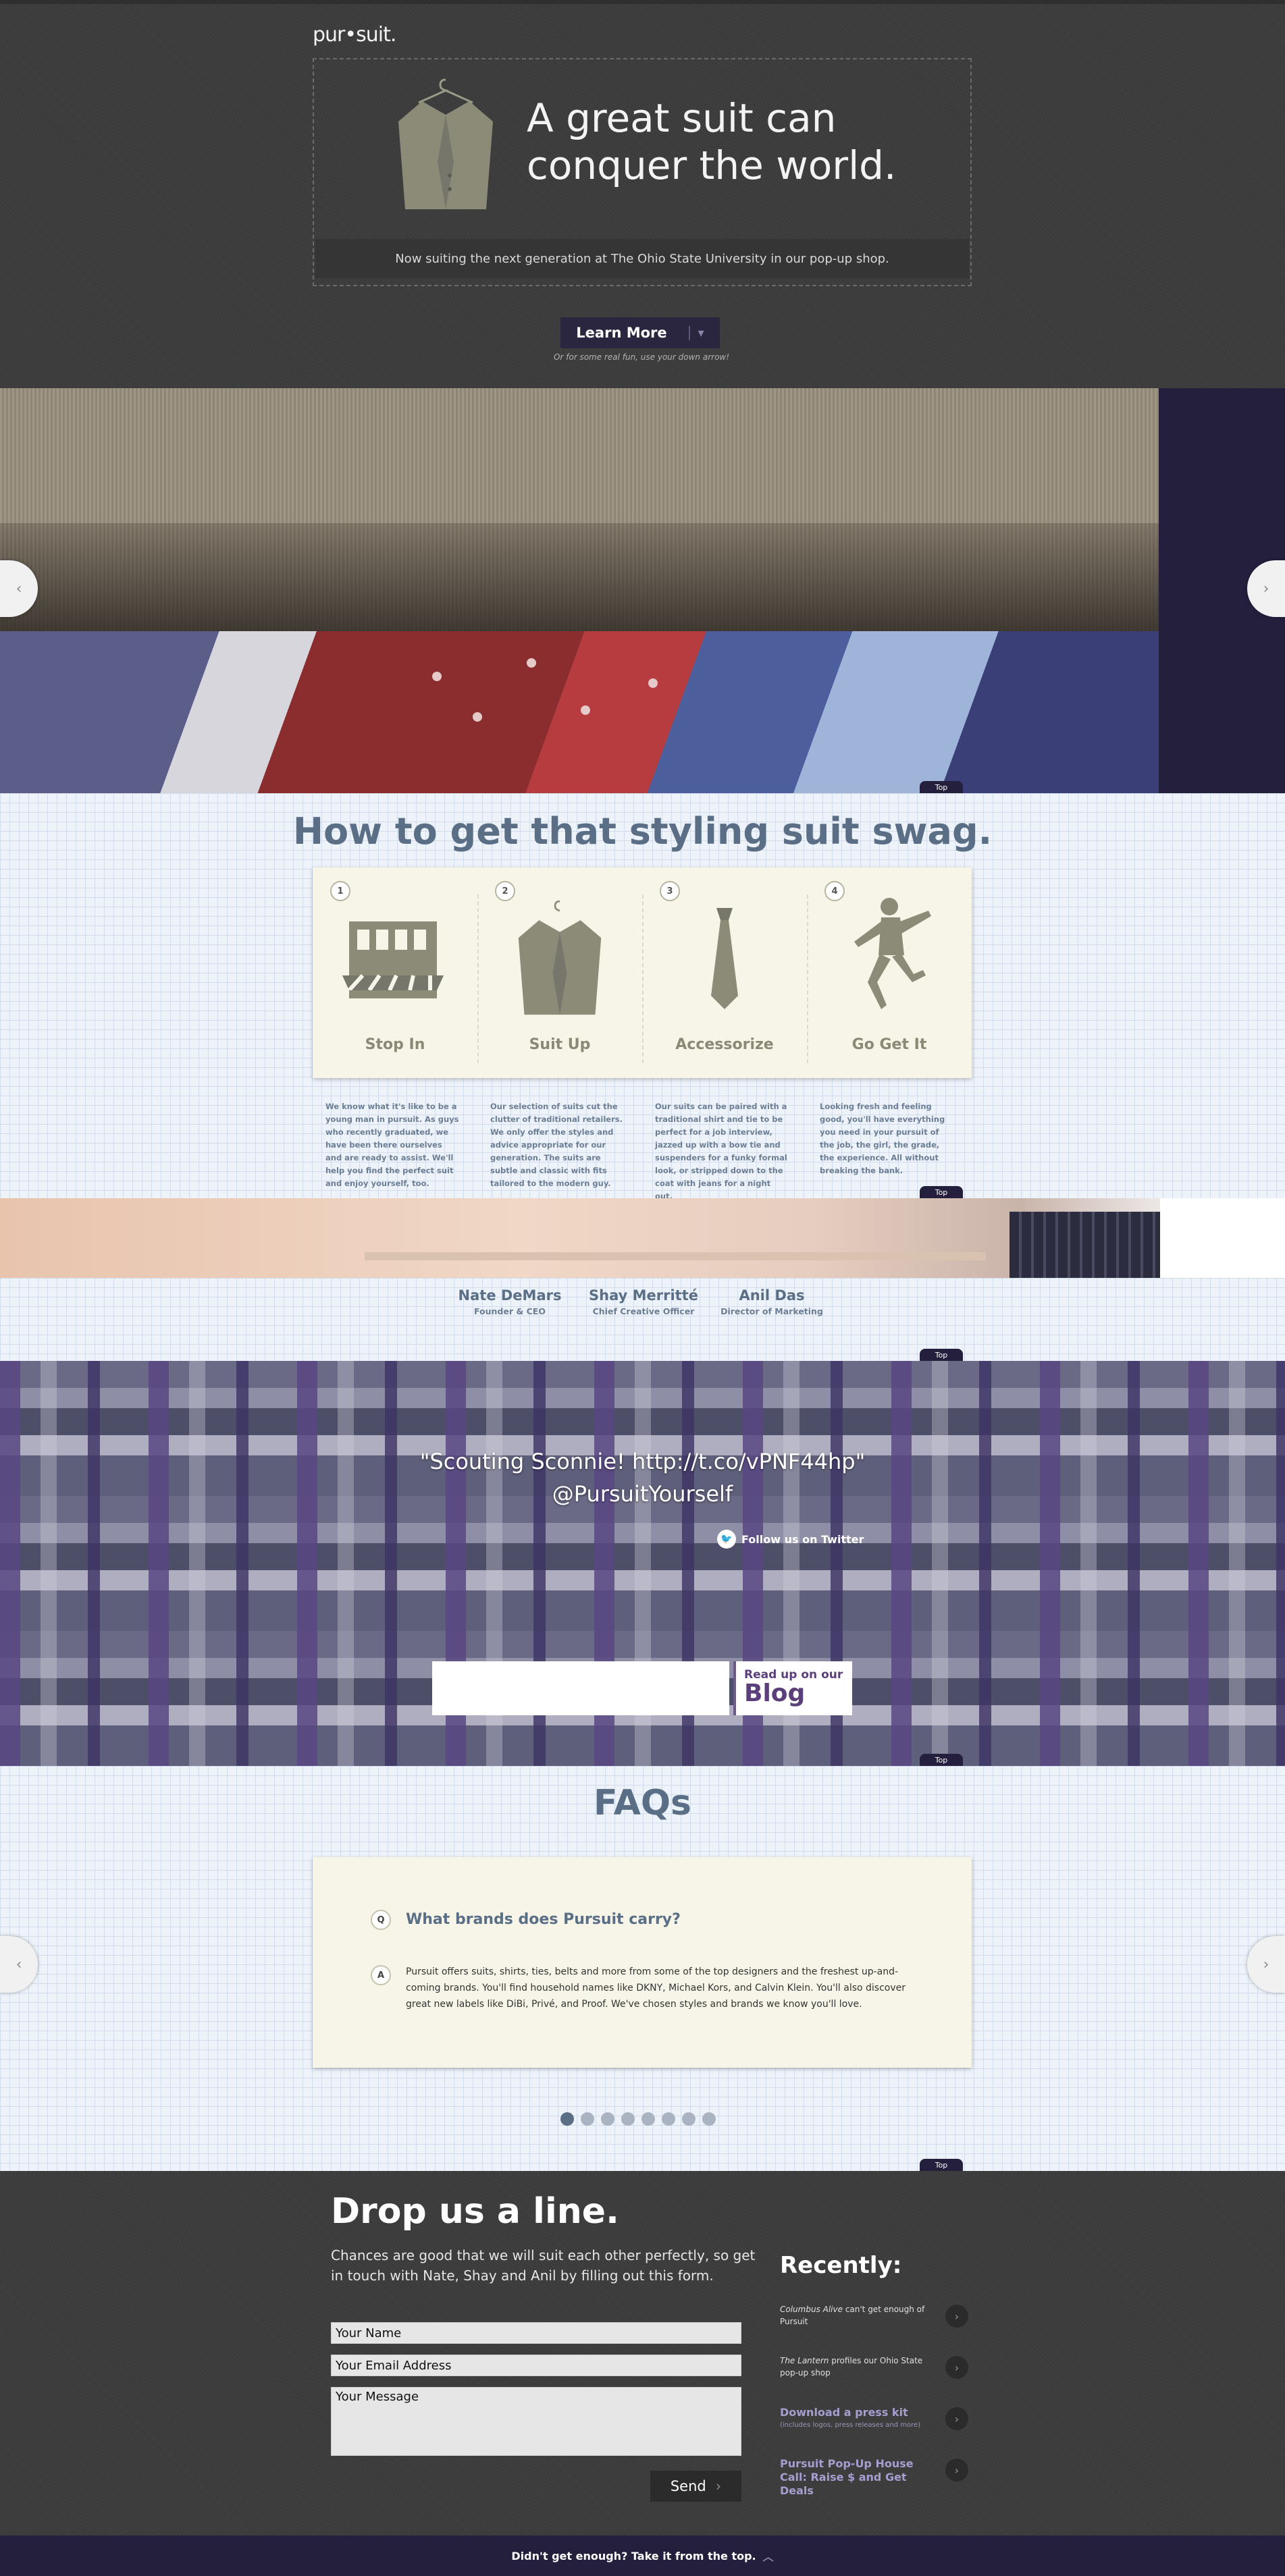 The height and width of the screenshot is (2576, 1285). What do you see at coordinates (560, 1044) in the screenshot?
I see `step-label: Suit Up` at bounding box center [560, 1044].